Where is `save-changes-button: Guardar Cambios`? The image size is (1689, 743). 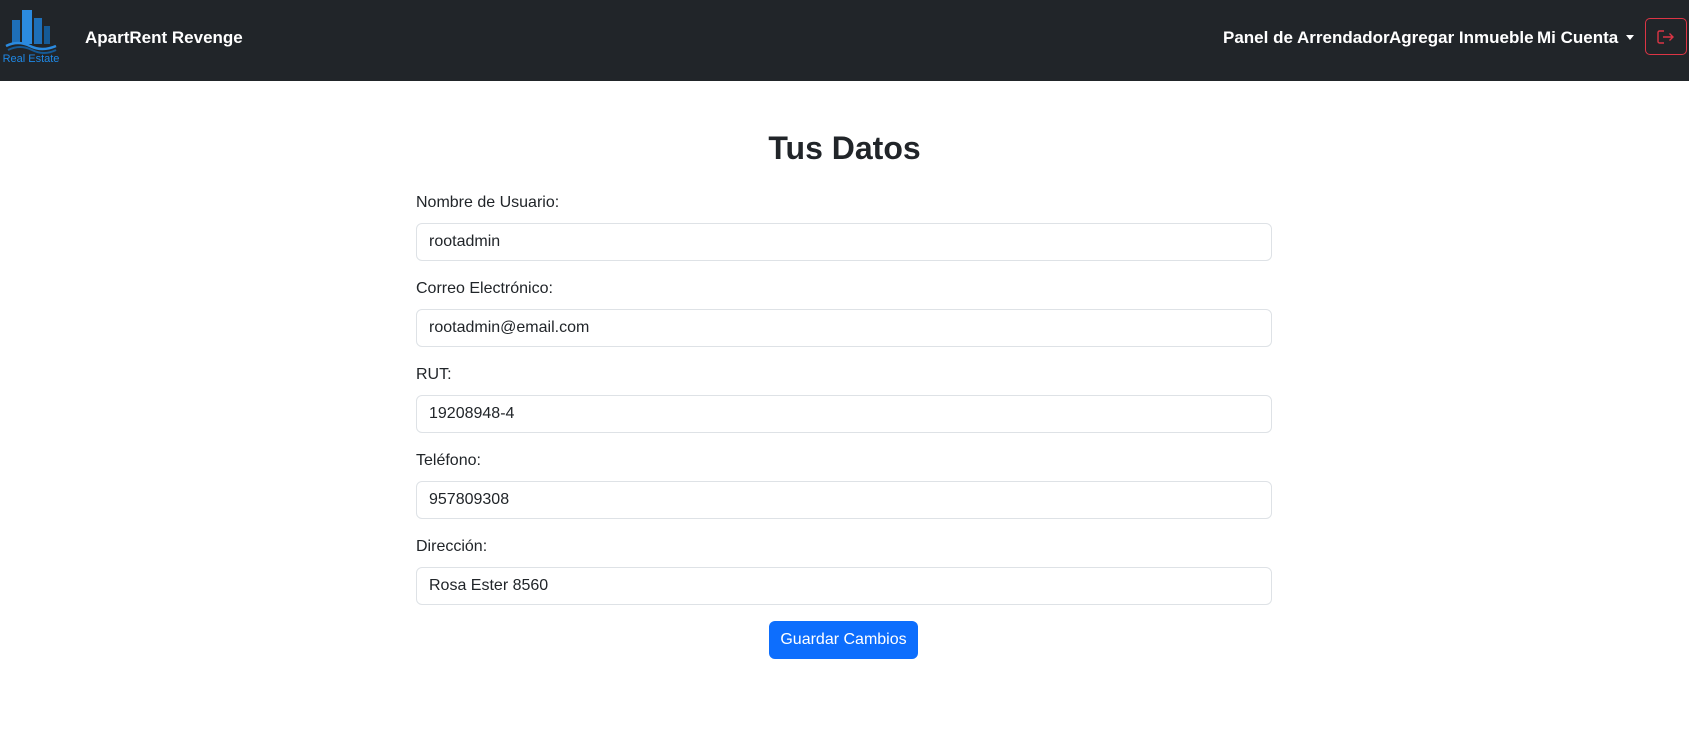
save-changes-button: Guardar Cambios is located at coordinates (843, 640).